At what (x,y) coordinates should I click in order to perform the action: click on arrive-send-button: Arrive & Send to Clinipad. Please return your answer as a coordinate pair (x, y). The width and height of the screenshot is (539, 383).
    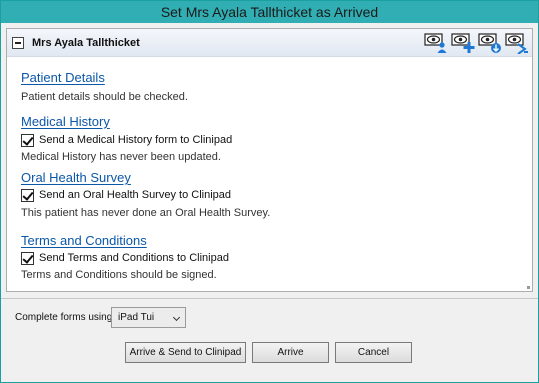
    Looking at the image, I should click on (185, 352).